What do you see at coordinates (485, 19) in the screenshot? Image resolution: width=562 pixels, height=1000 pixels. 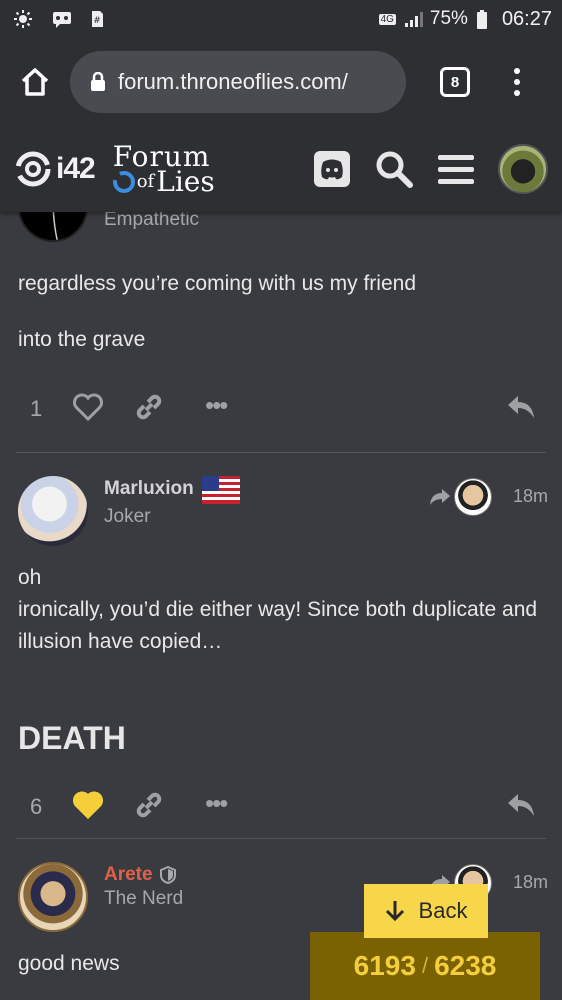 I see `battery-icon` at bounding box center [485, 19].